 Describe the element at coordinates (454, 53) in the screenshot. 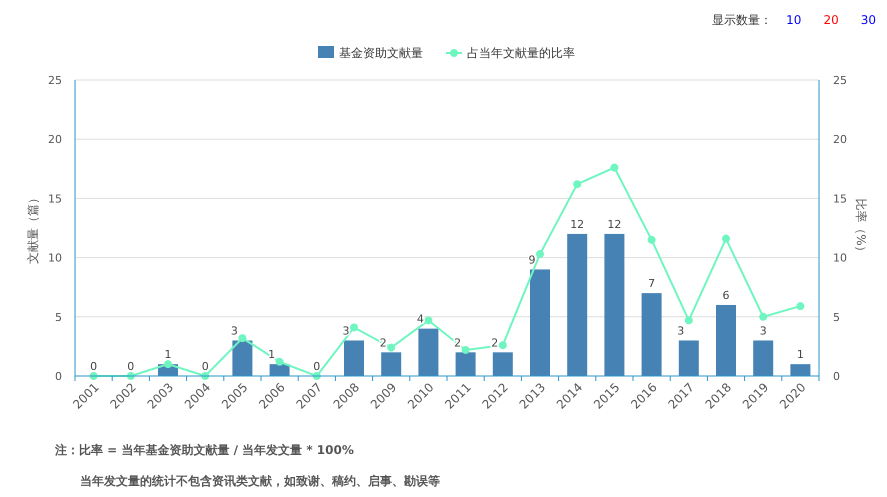

I see `legend-line-icon` at that location.